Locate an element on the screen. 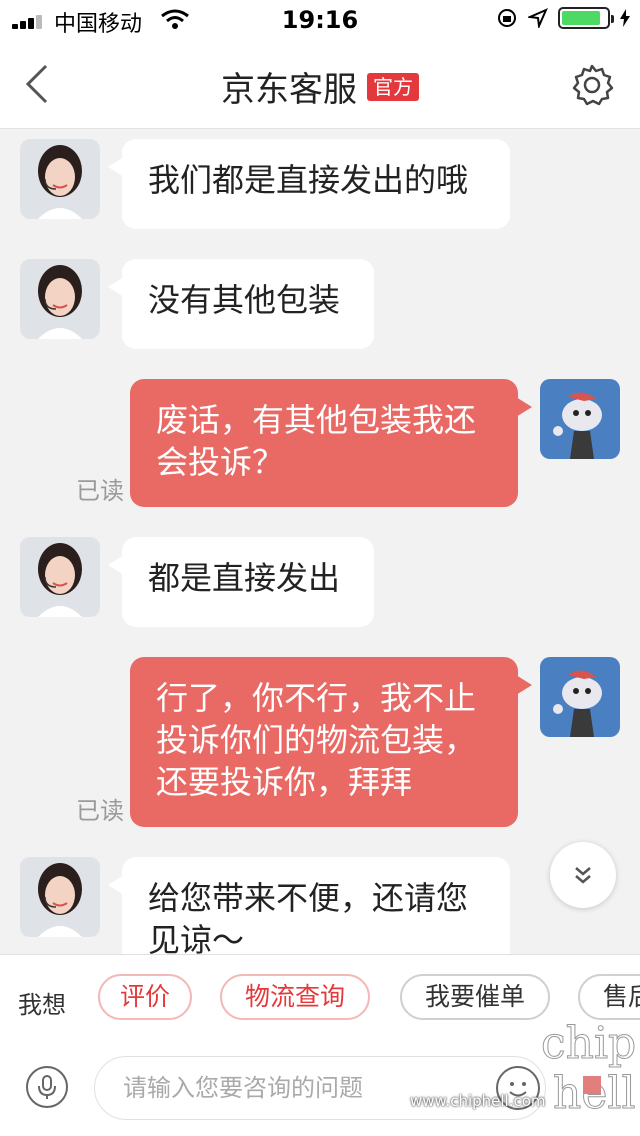 The image size is (640, 1136). microphone-icon is located at coordinates (47, 1087).